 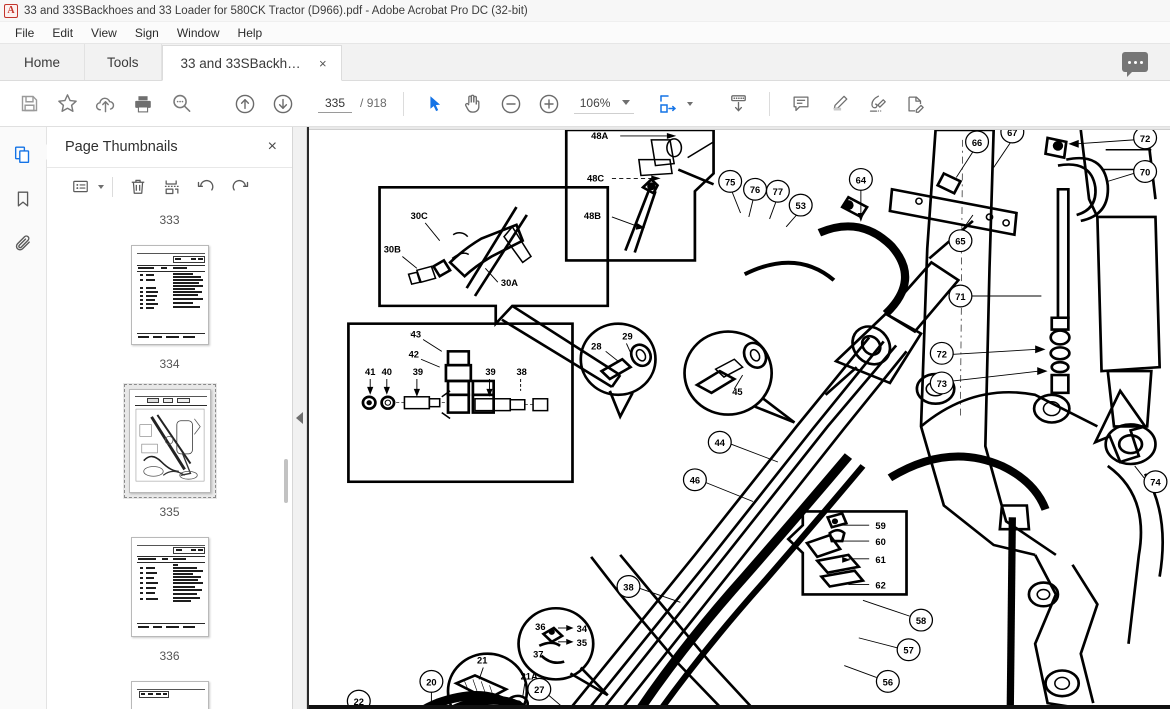 What do you see at coordinates (908, 651) in the screenshot?
I see `svg-text: 57` at bounding box center [908, 651].